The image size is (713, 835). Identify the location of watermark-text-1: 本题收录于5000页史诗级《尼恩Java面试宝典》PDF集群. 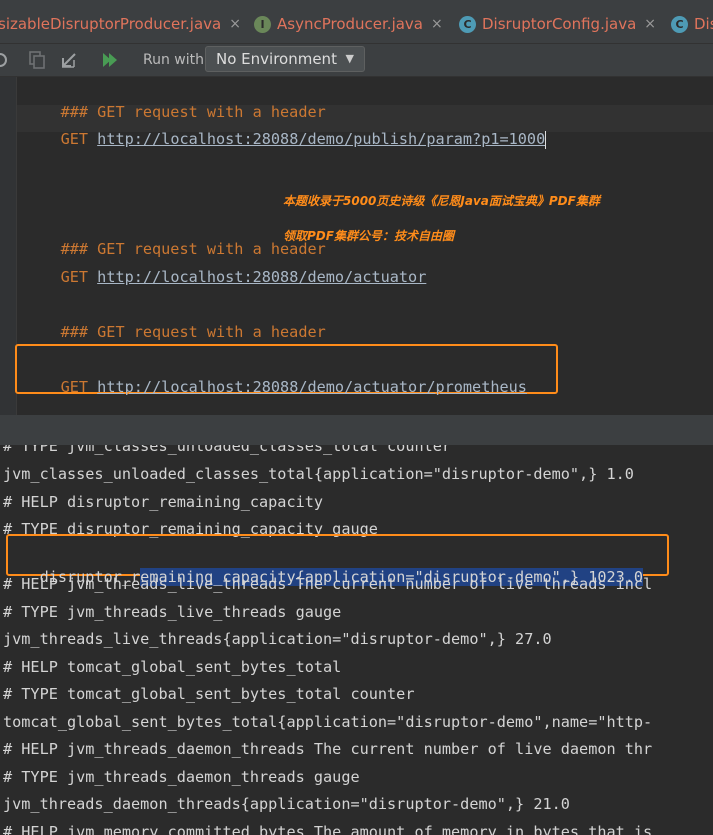
(441, 201).